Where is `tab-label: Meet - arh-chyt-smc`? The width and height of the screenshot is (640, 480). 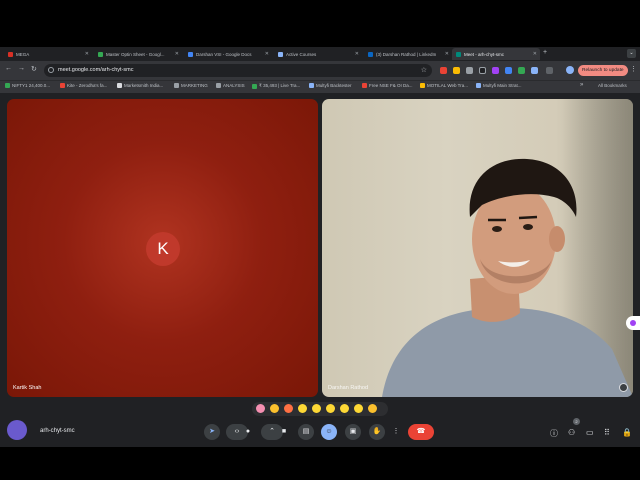 tab-label: Meet - arh-chyt-smc is located at coordinates (484, 54).